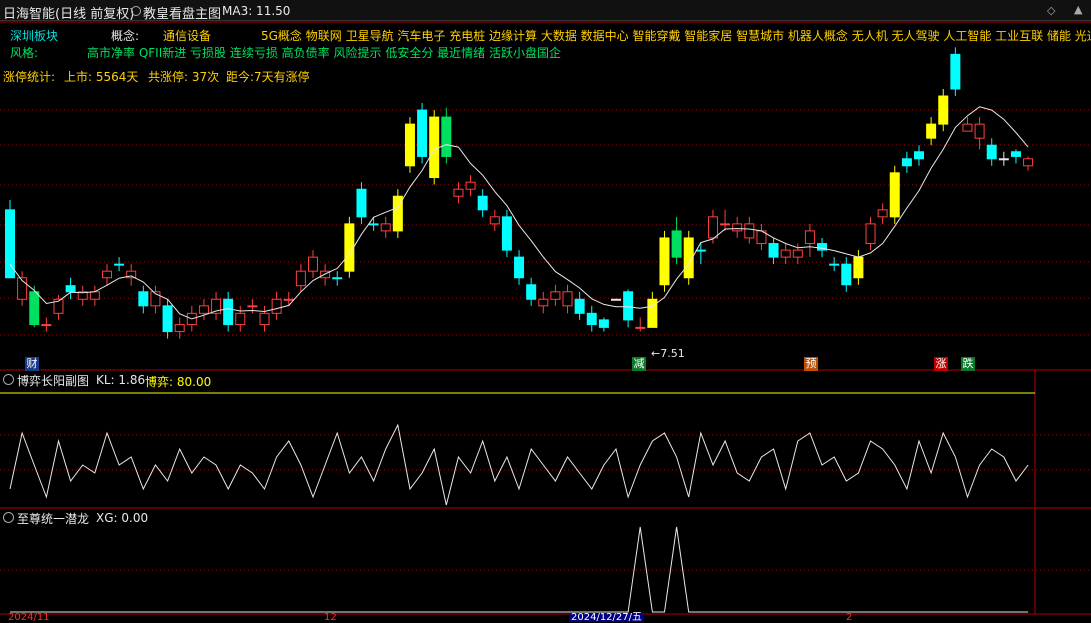 Image resolution: width=1091 pixels, height=623 pixels. I want to click on low-price-label: ←7.51, so click(668, 353).